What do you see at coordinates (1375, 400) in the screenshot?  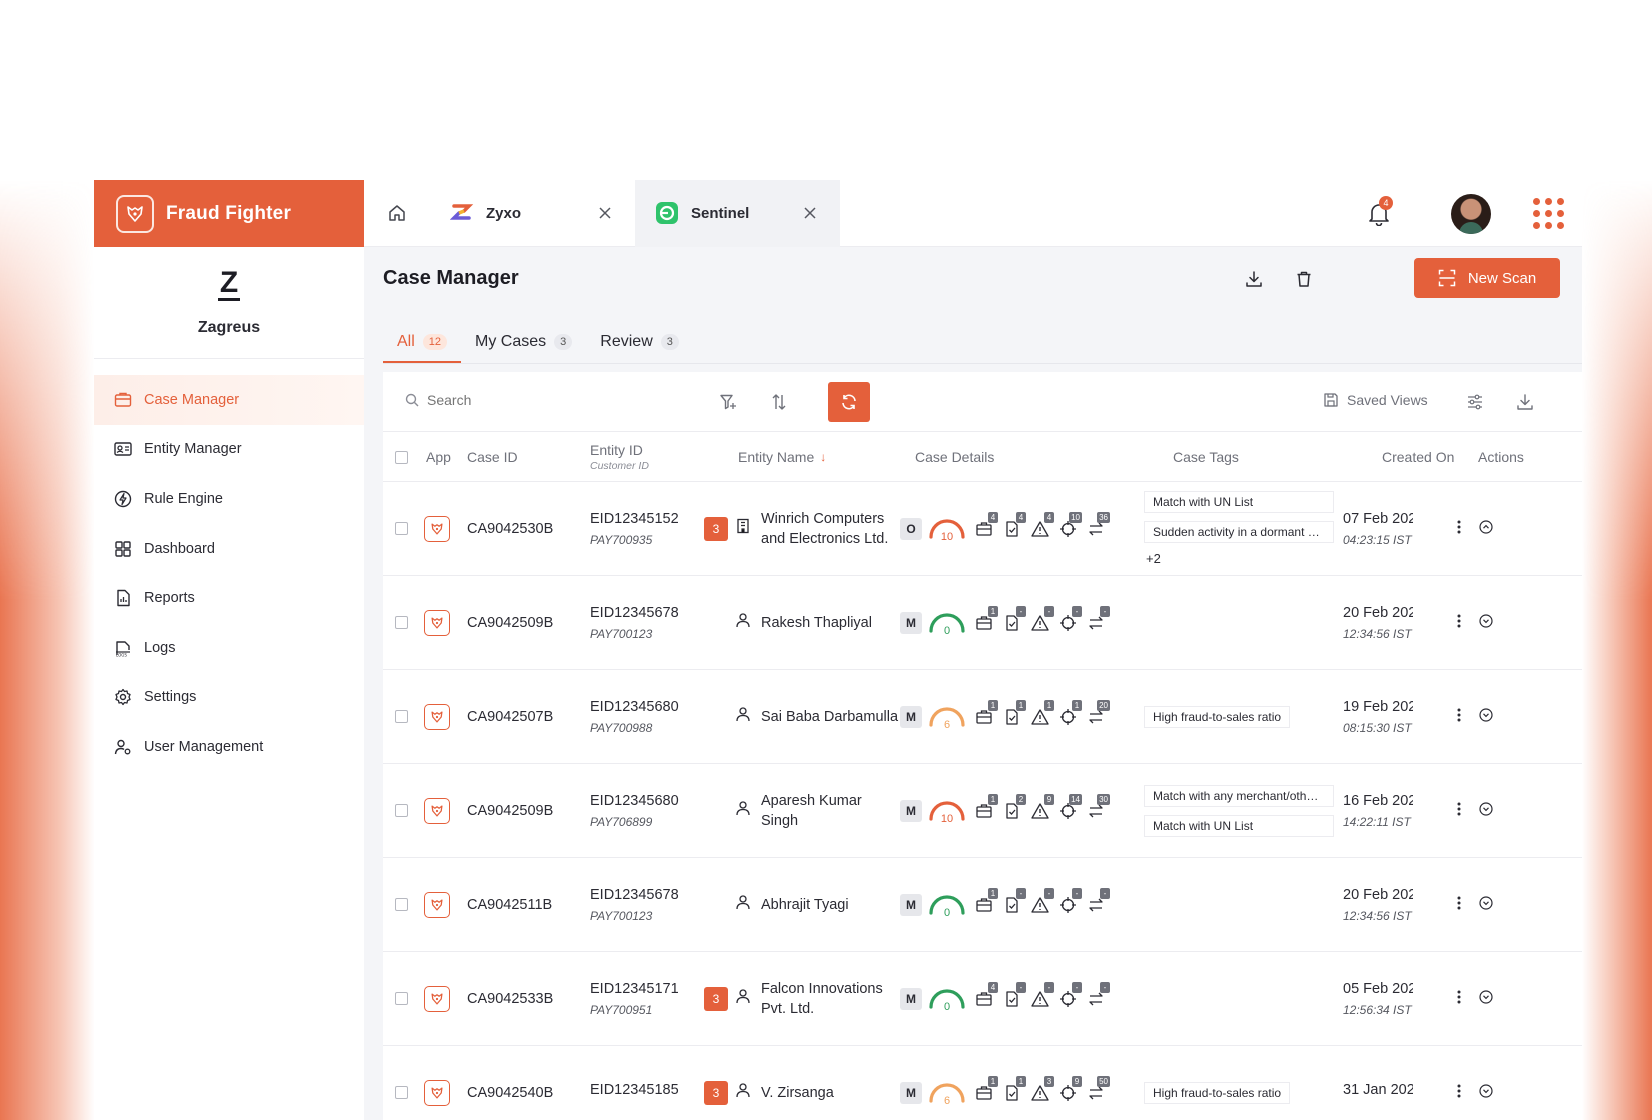 I see `saved-views-button: Saved Views` at bounding box center [1375, 400].